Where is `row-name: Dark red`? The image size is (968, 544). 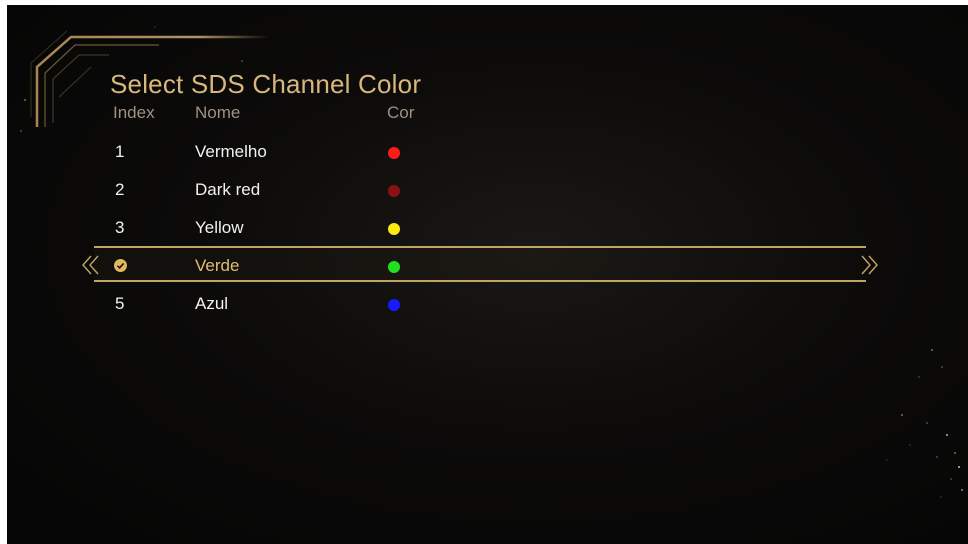
row-name: Dark red is located at coordinates (228, 189).